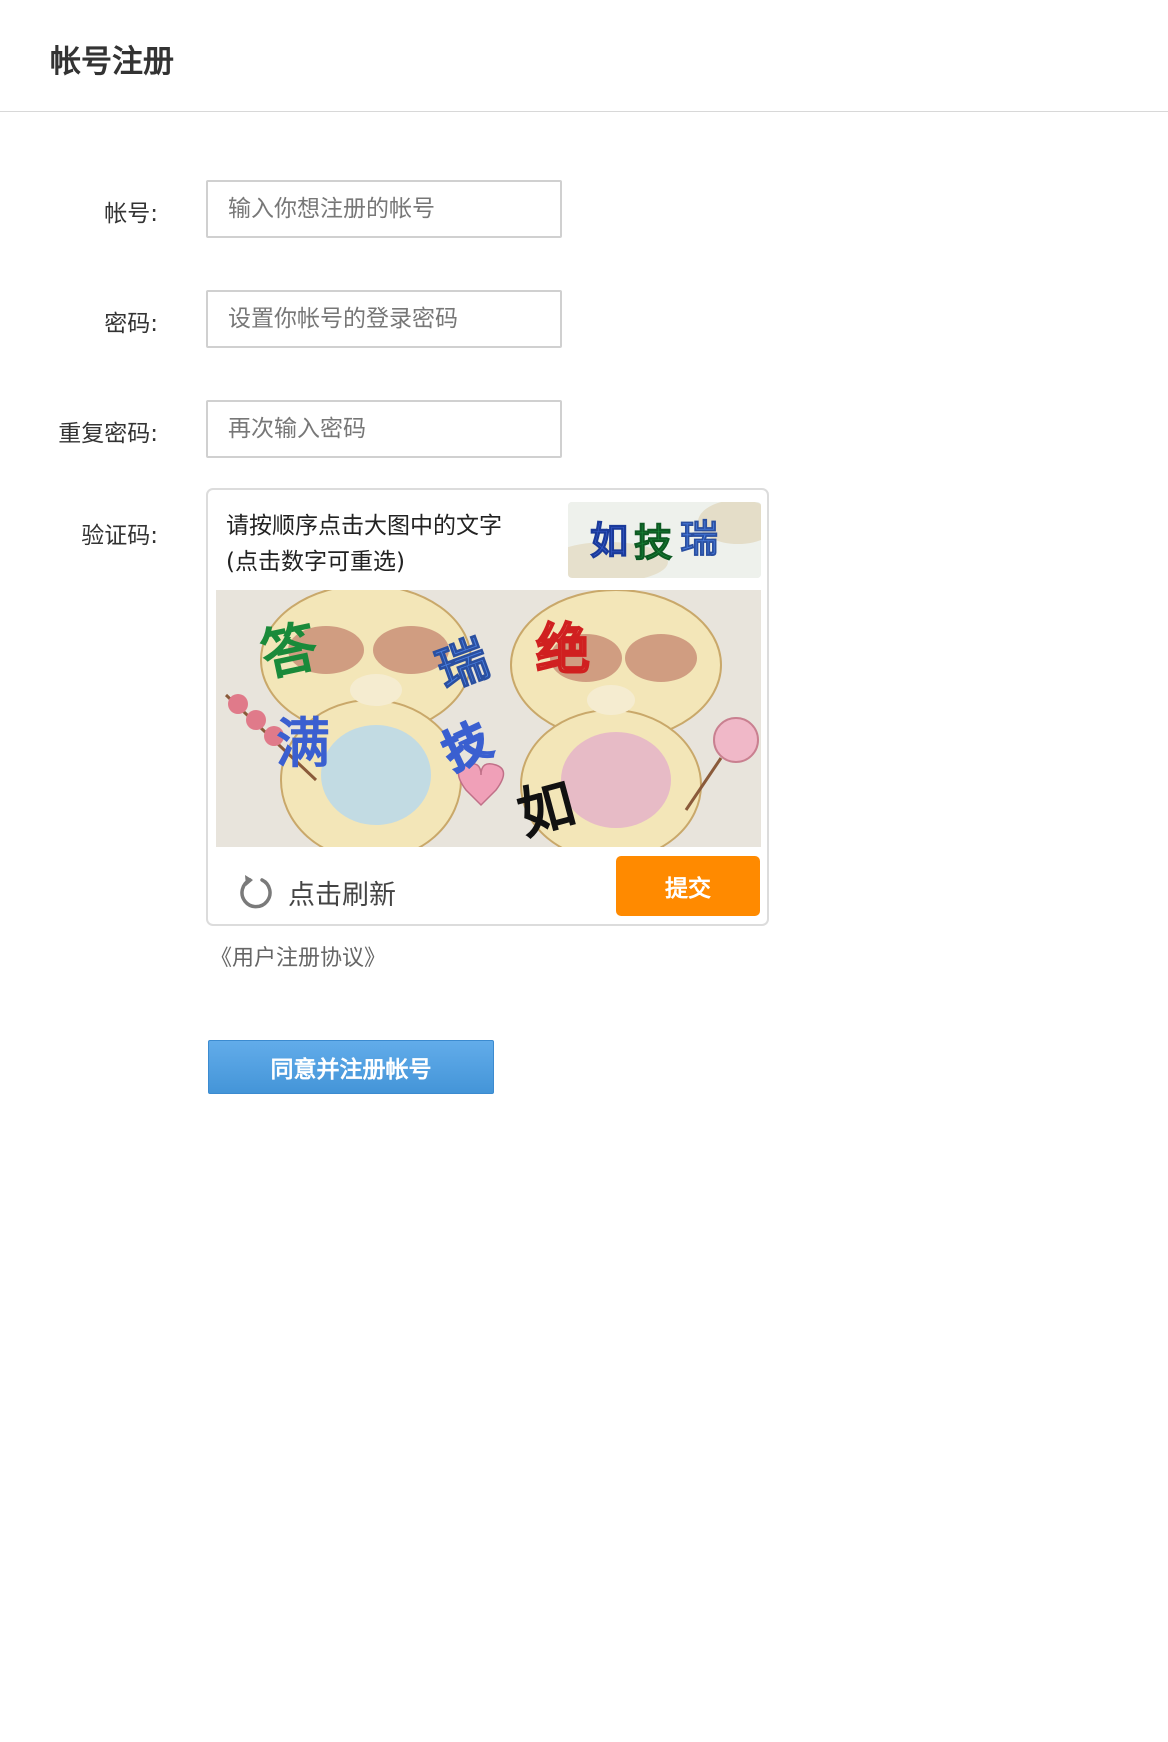 This screenshot has height=1742, width=1168. I want to click on register-button: 同意并注册帐号, so click(351, 1067).